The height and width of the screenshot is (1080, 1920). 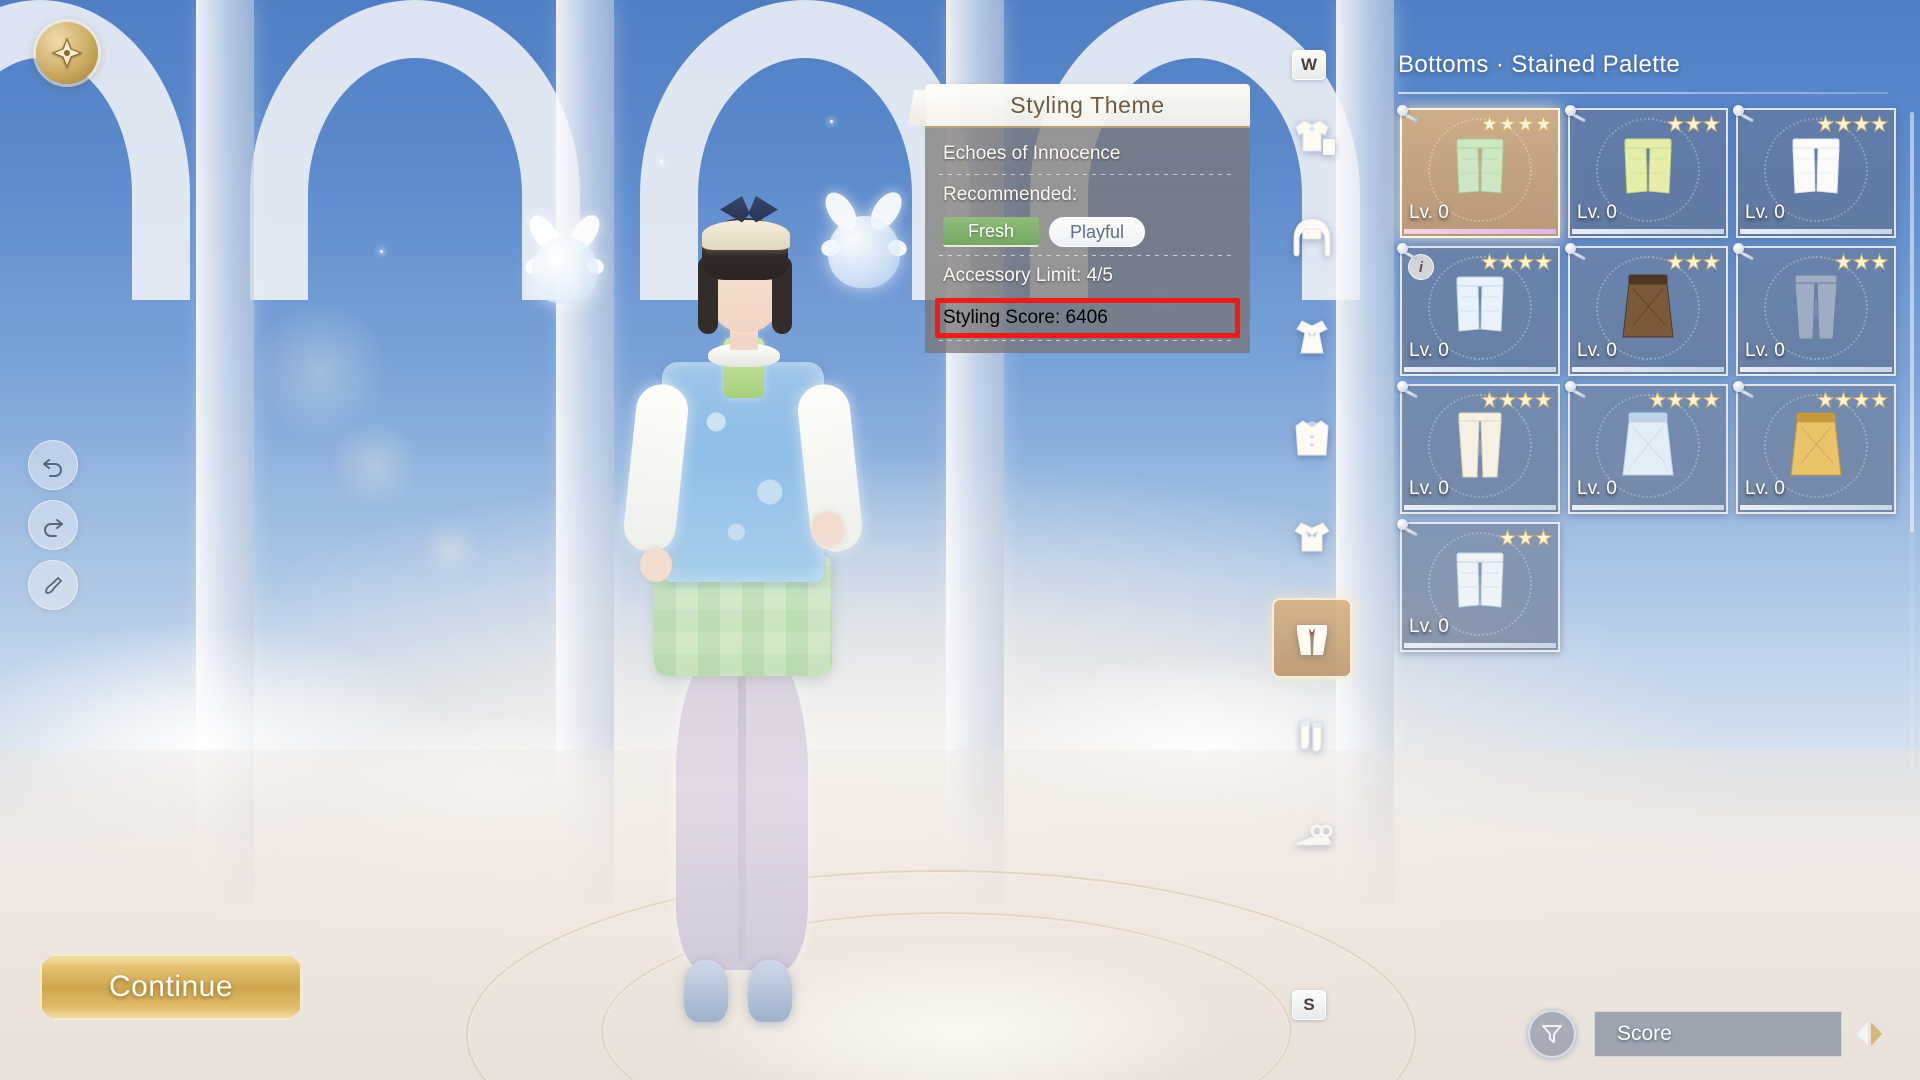 What do you see at coordinates (1718, 1034) in the screenshot?
I see `sort-select: Score` at bounding box center [1718, 1034].